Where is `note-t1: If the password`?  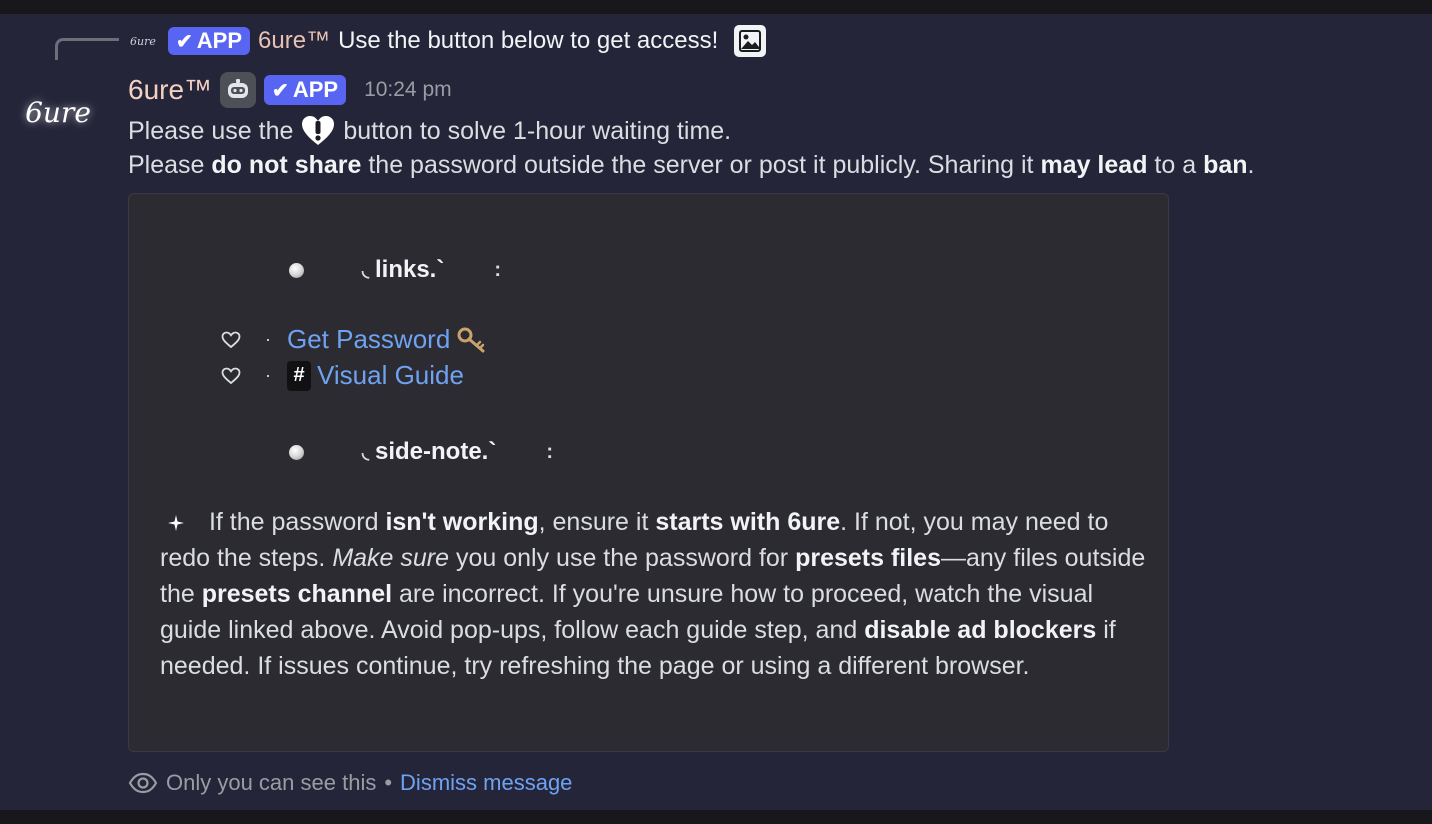
note-t1: If the password is located at coordinates (294, 522).